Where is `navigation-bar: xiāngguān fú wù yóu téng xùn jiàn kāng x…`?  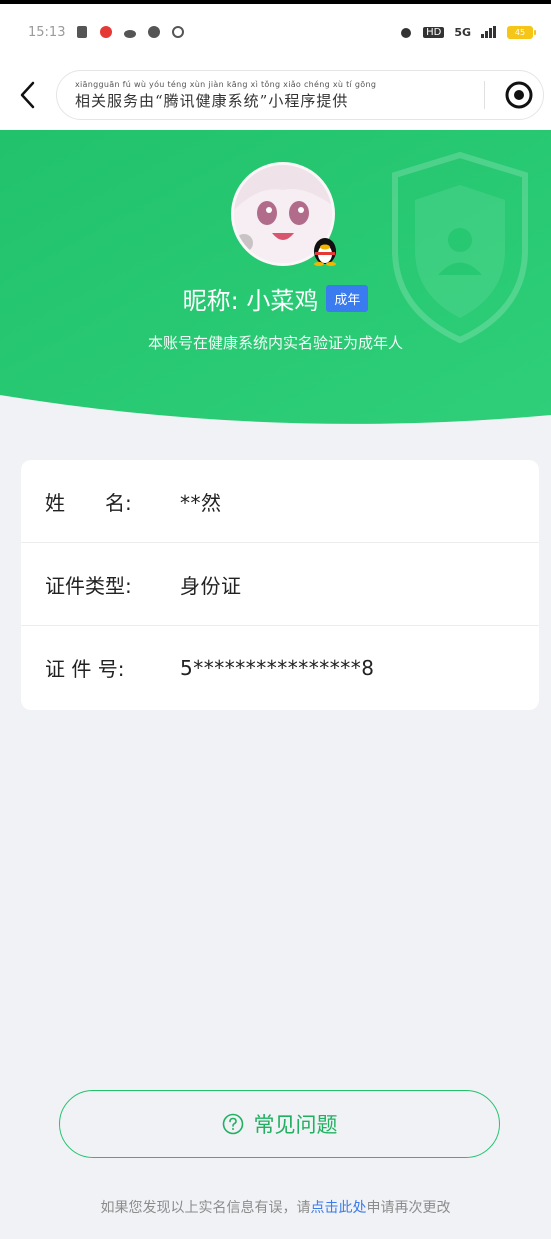
navigation-bar: xiāngguān fú wù yóu téng xùn jiàn kāng x… is located at coordinates (275, 95).